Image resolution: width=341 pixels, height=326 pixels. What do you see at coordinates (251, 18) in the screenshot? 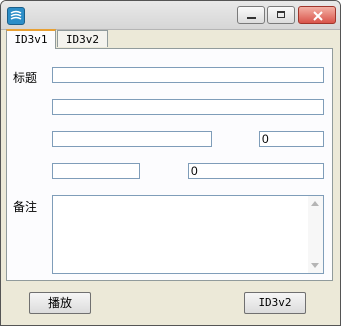
I see `minimize-icon` at bounding box center [251, 18].